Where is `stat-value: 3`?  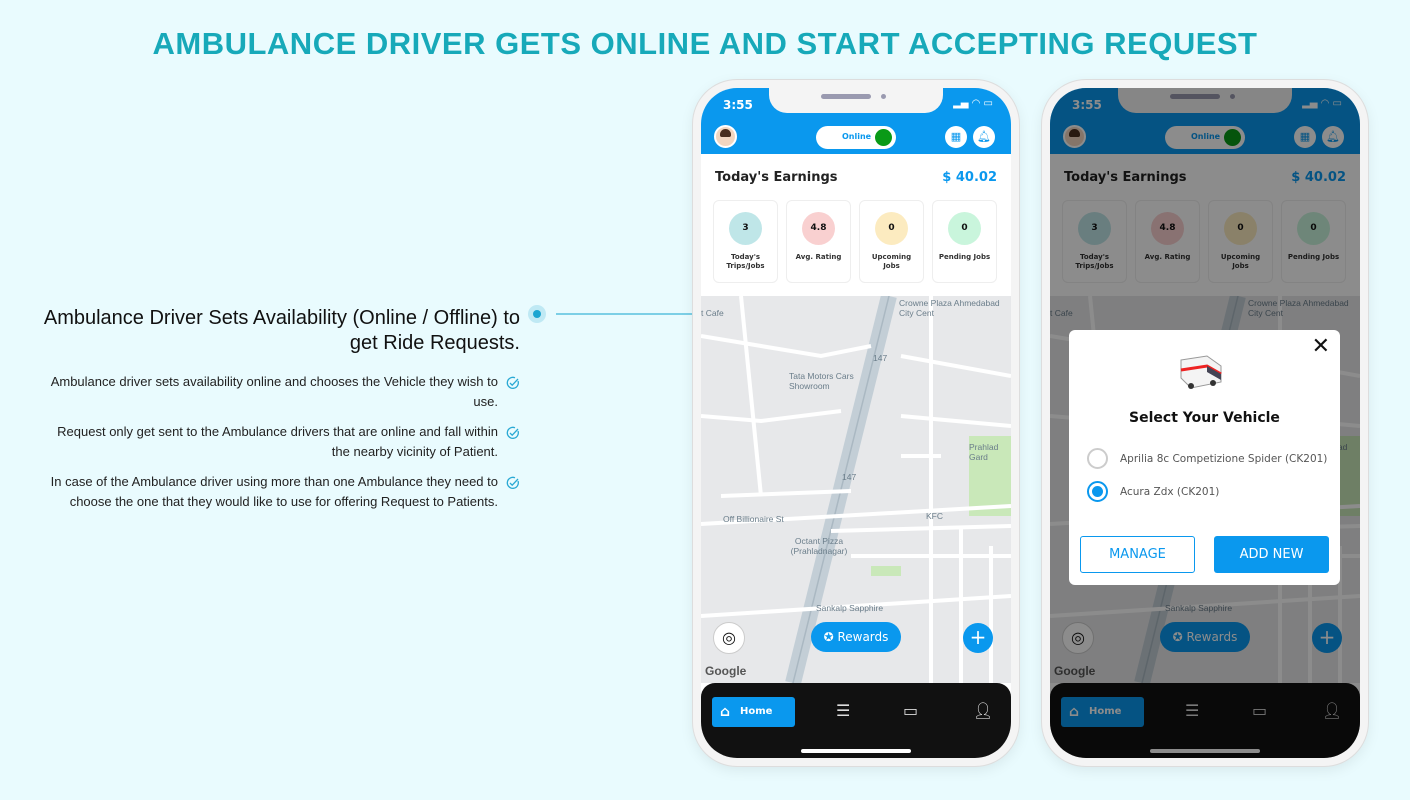
stat-value: 3 is located at coordinates (745, 228).